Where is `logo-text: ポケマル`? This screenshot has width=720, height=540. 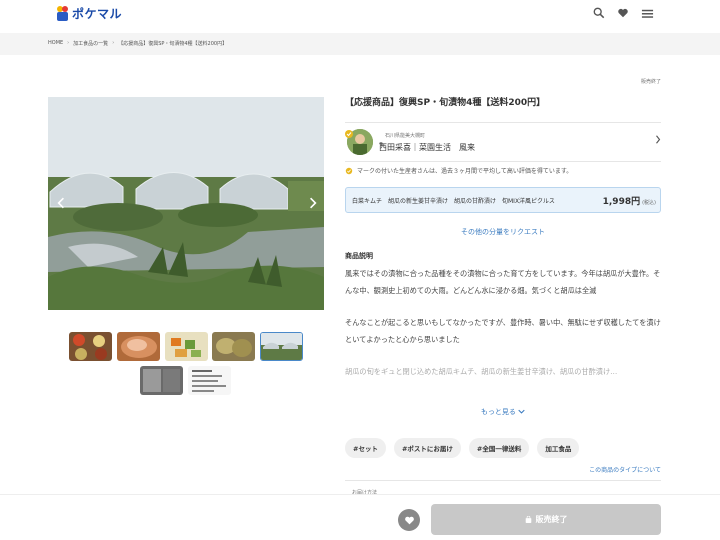
logo-text: ポケマル is located at coordinates (97, 14).